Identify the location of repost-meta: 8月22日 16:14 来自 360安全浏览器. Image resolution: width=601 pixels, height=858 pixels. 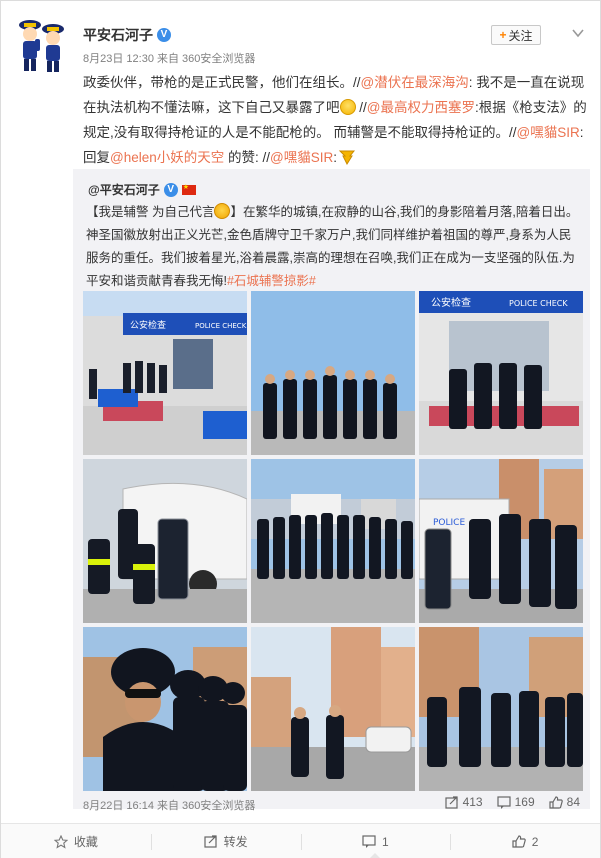
(169, 806).